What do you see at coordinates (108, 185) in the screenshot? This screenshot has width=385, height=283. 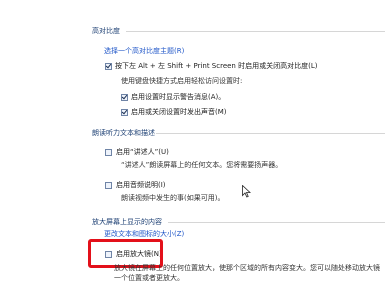 I see `audio-description-checkbox` at bounding box center [108, 185].